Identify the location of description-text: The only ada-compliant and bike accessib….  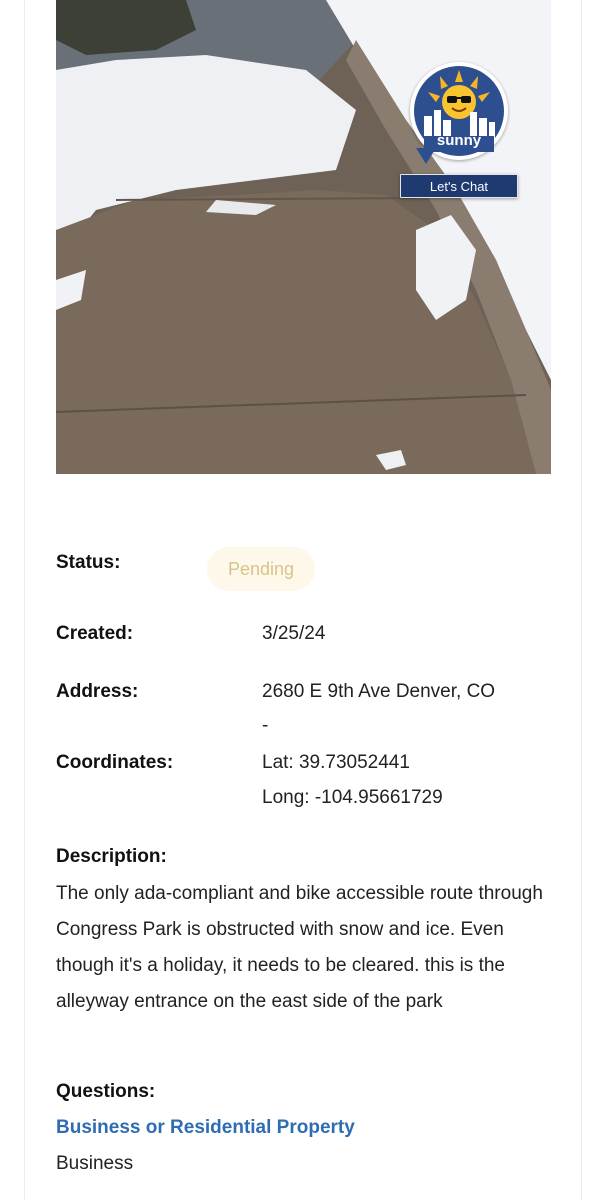
(299, 947).